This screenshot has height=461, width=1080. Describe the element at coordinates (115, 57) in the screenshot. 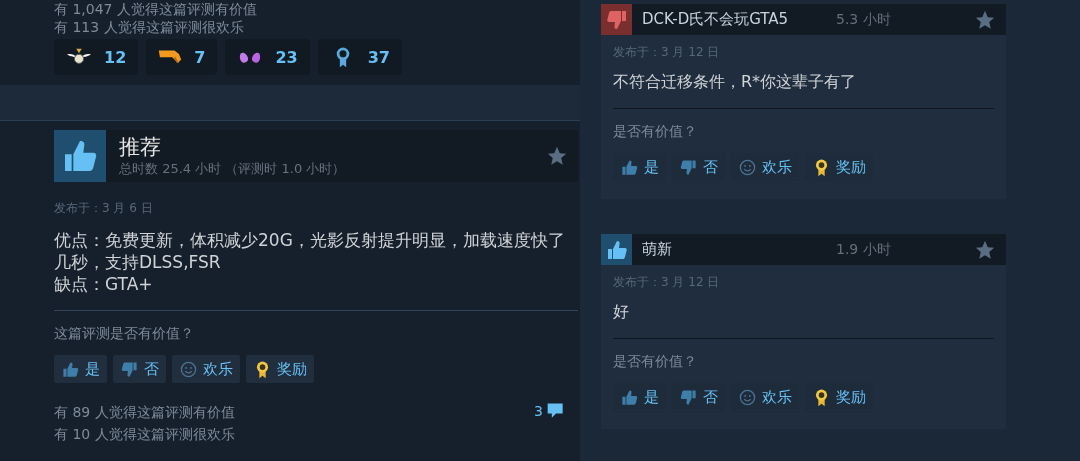

I see `award-count: 12` at that location.